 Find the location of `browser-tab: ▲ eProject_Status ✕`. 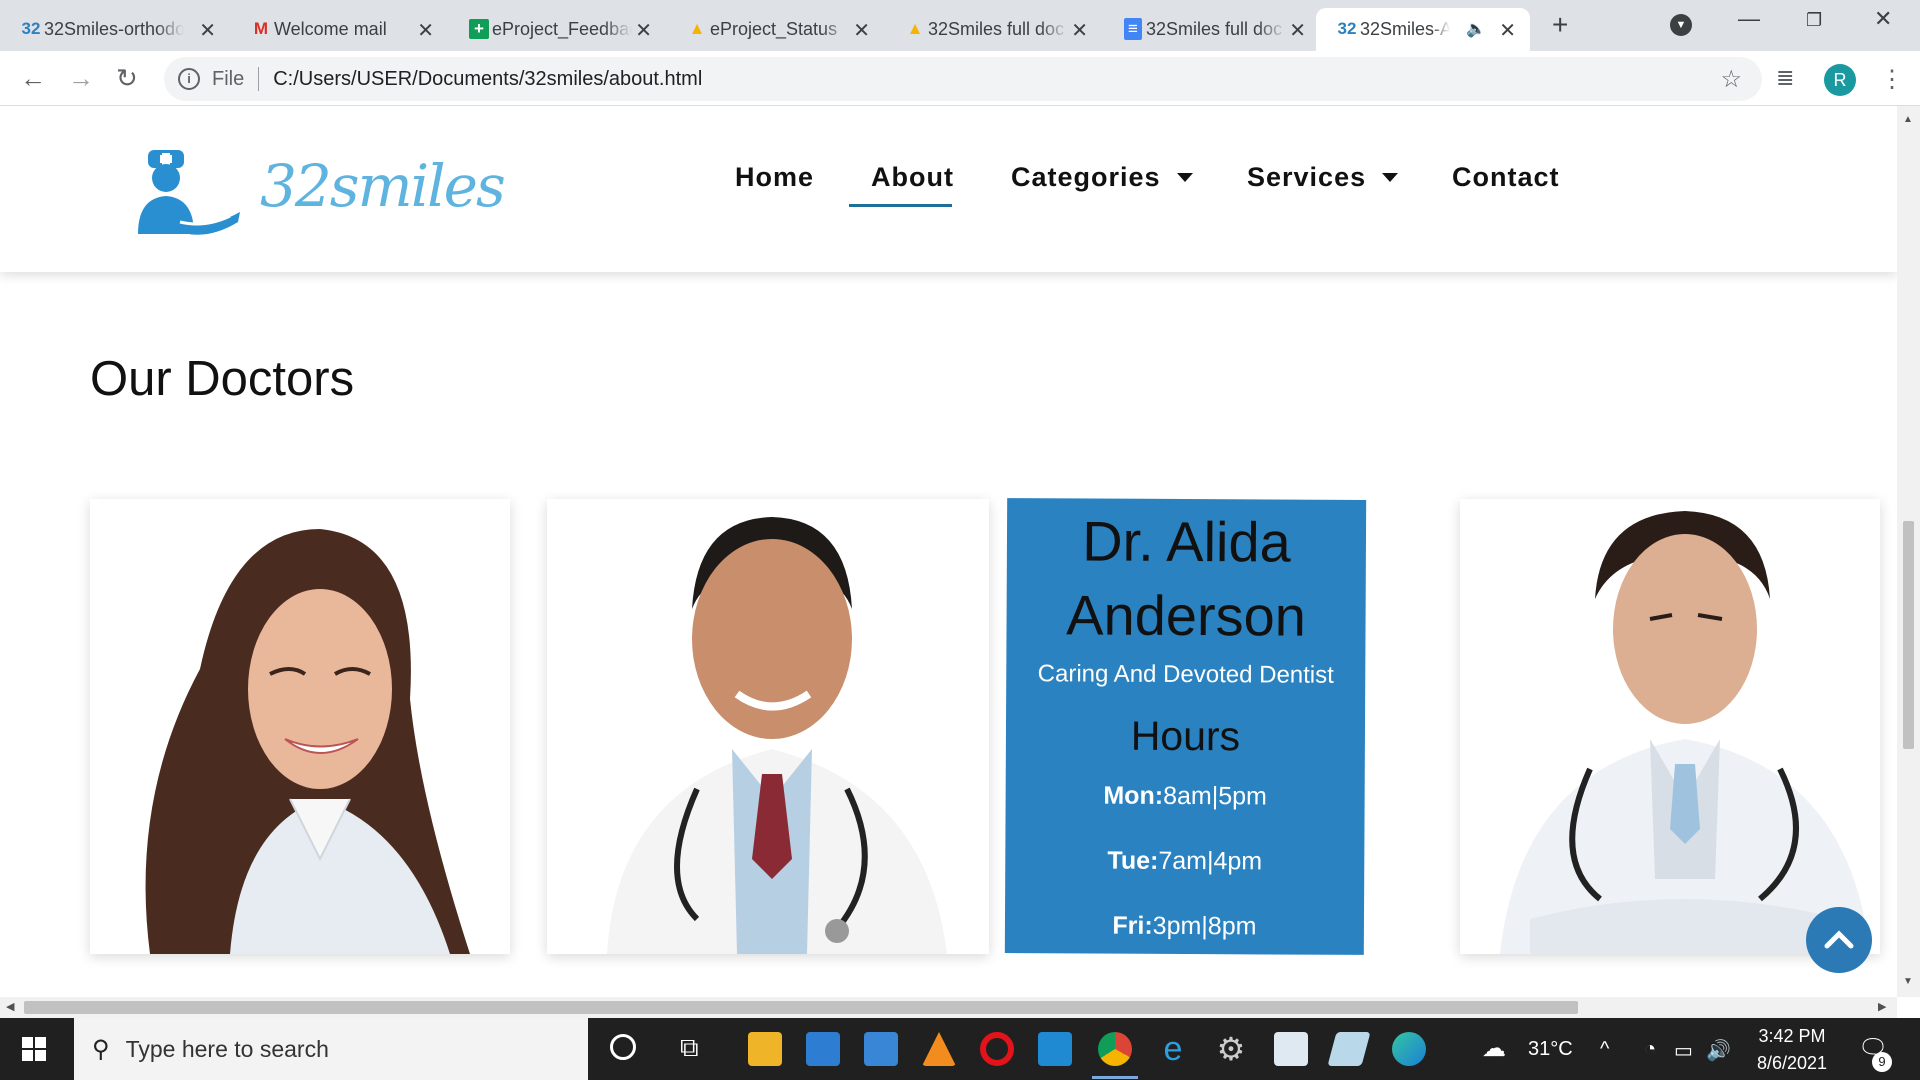

browser-tab: ▲ eProject_Status ✕ is located at coordinates (775, 29).